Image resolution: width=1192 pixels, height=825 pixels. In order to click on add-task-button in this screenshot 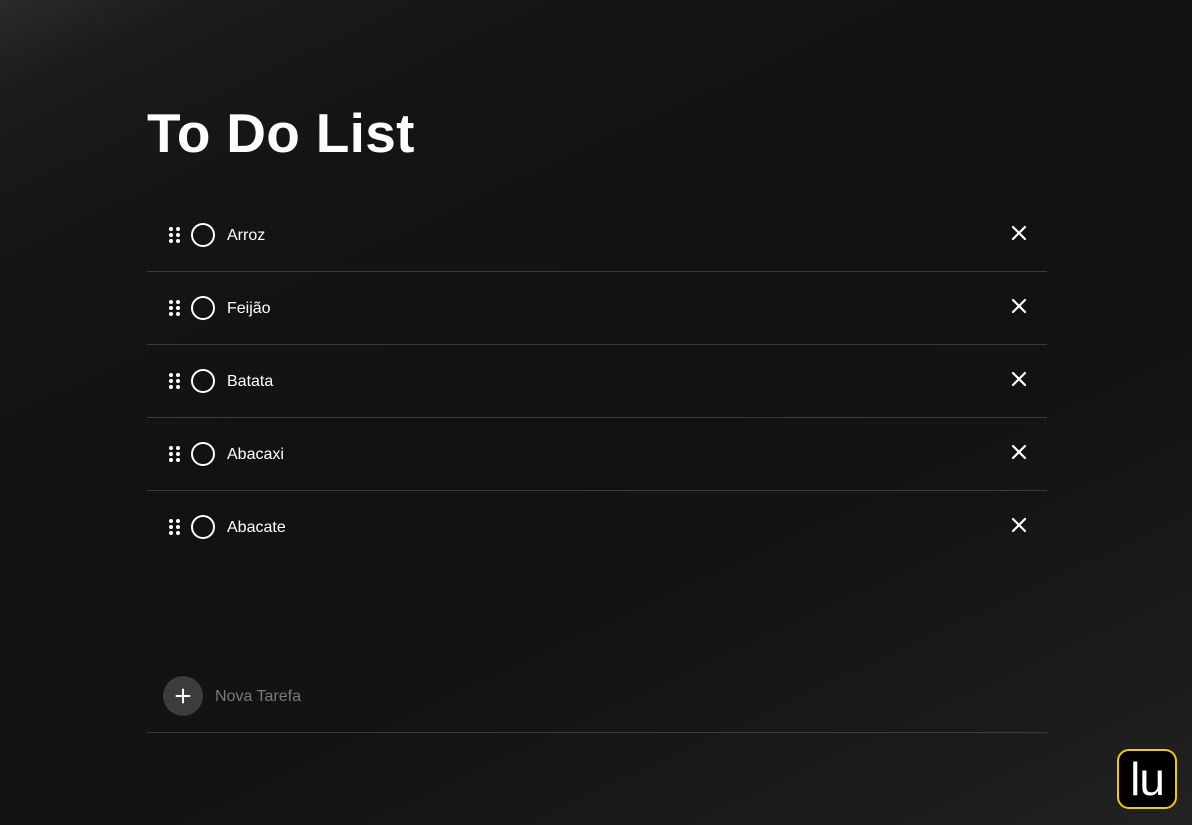, I will do `click(183, 696)`.